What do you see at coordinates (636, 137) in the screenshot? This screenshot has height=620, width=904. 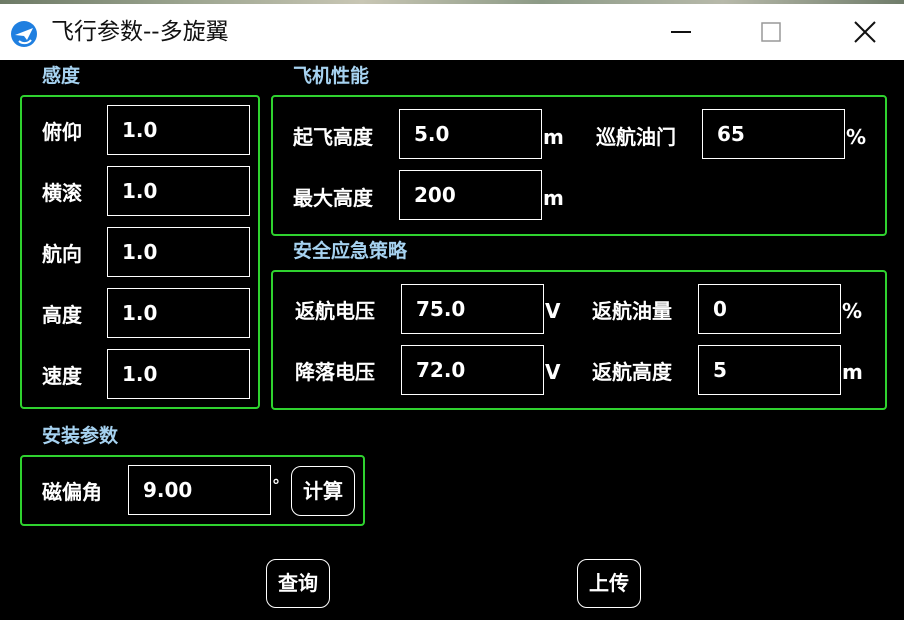 I see `label-cruise-throttle: 巡航油门` at bounding box center [636, 137].